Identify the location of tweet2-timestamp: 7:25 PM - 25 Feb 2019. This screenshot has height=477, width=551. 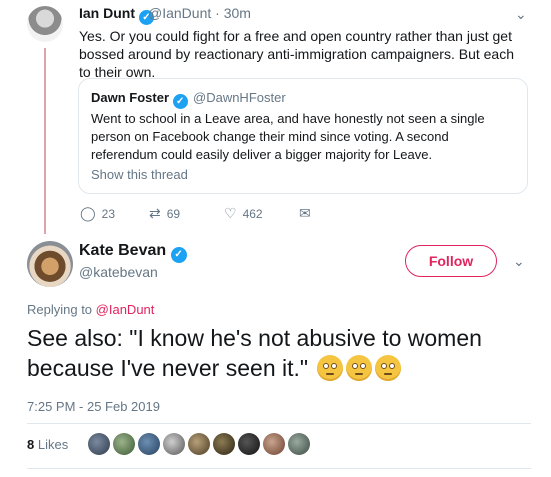
(93, 406).